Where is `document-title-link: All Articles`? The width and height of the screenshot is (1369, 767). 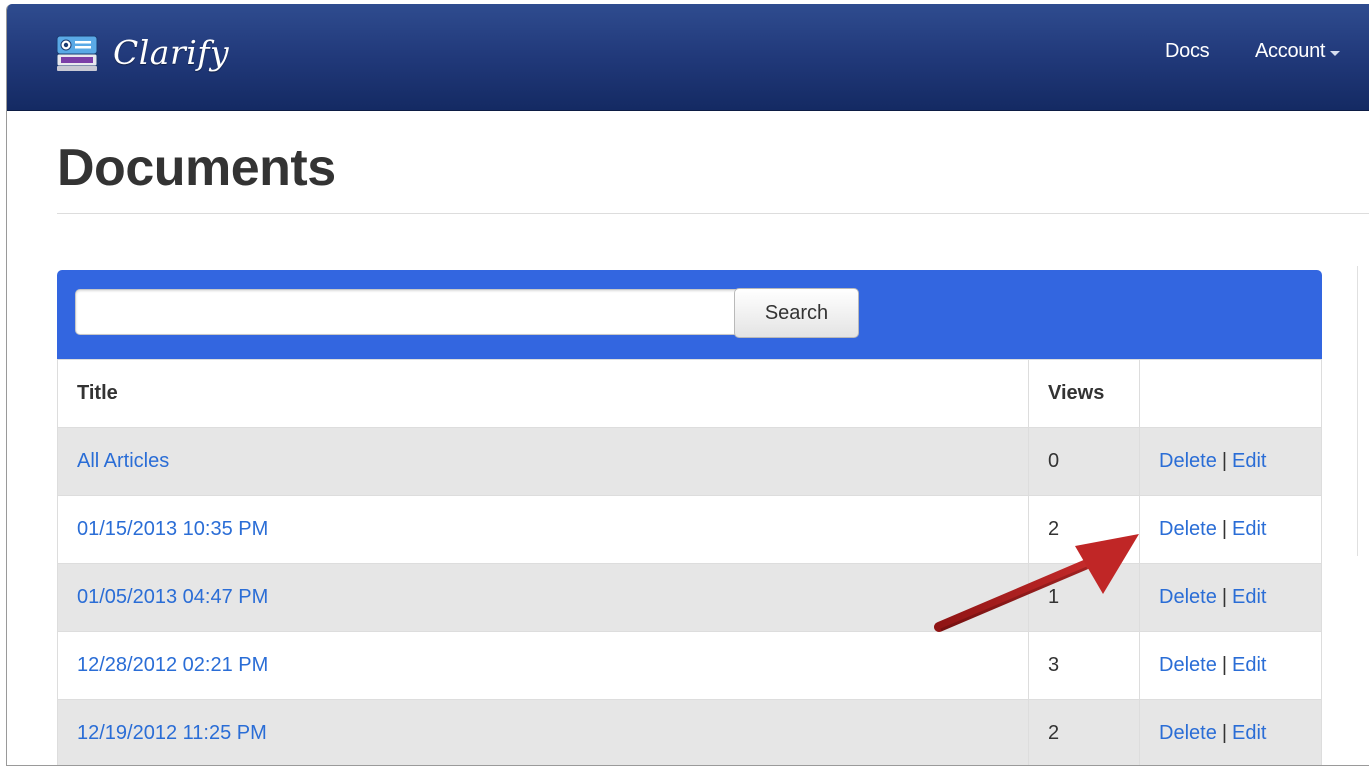 document-title-link: All Articles is located at coordinates (123, 461).